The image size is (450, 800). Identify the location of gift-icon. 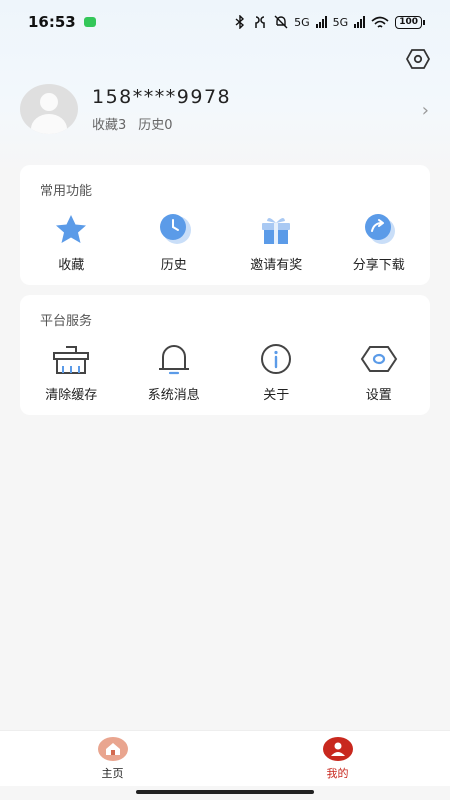
(276, 230).